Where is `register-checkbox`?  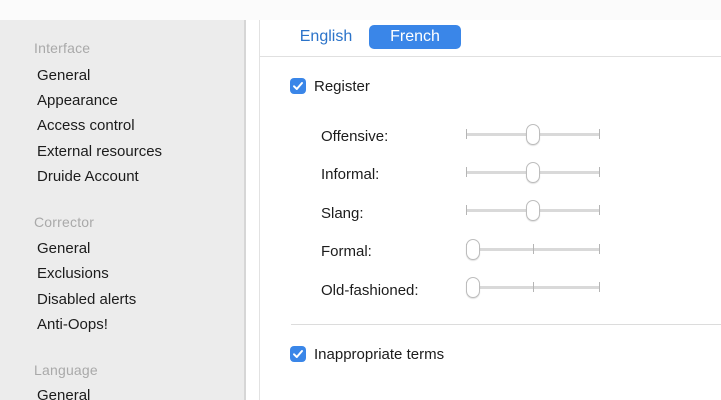 register-checkbox is located at coordinates (298, 86).